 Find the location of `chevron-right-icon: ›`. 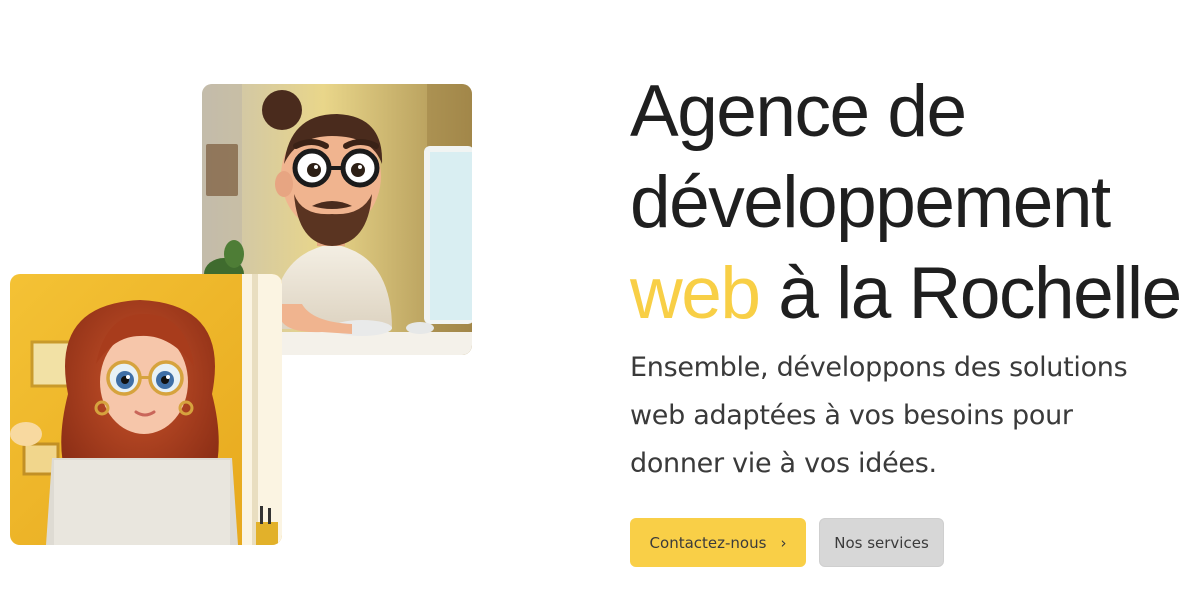

chevron-right-icon: › is located at coordinates (783, 542).